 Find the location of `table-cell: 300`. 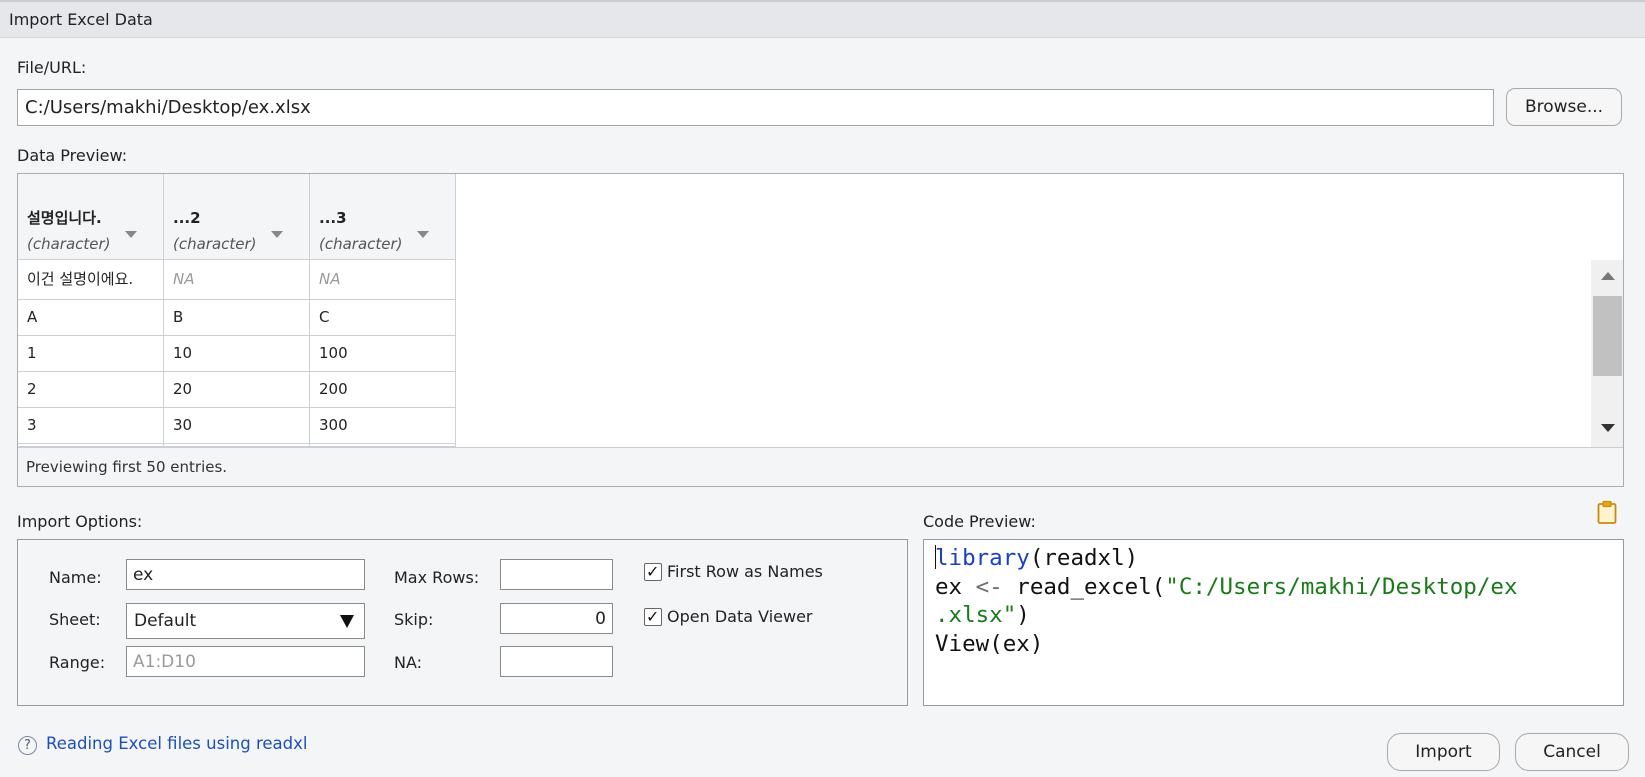

table-cell: 300 is located at coordinates (383, 426).